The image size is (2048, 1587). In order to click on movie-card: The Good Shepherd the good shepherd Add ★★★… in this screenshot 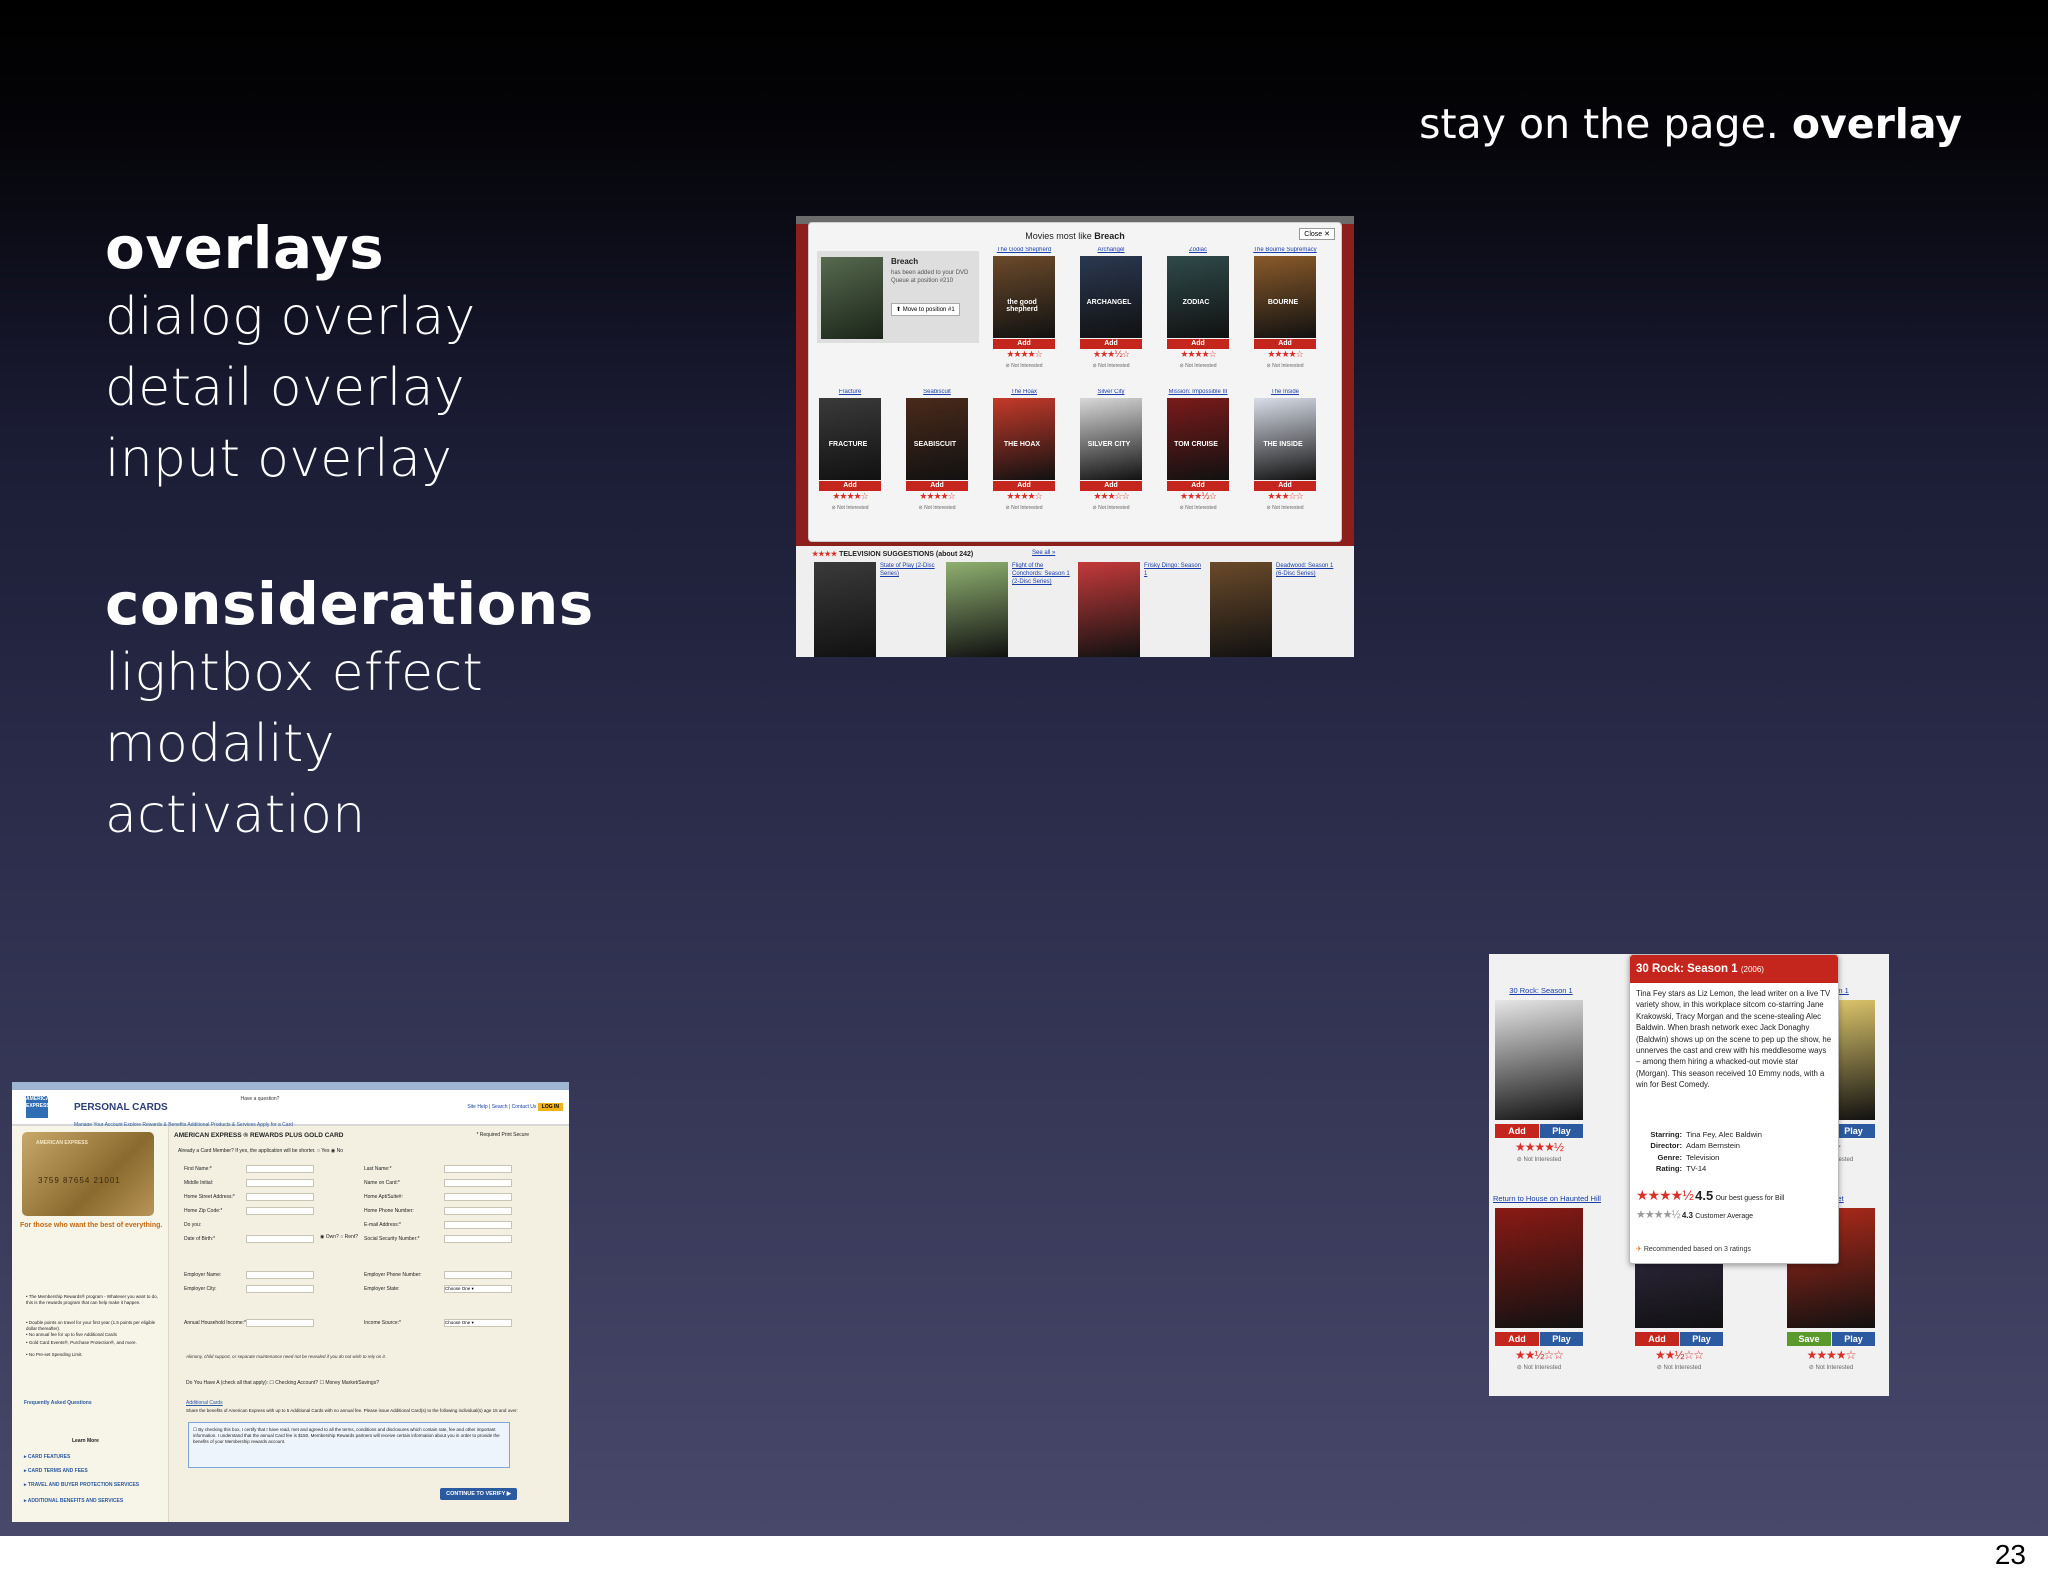, I will do `click(1024, 317)`.